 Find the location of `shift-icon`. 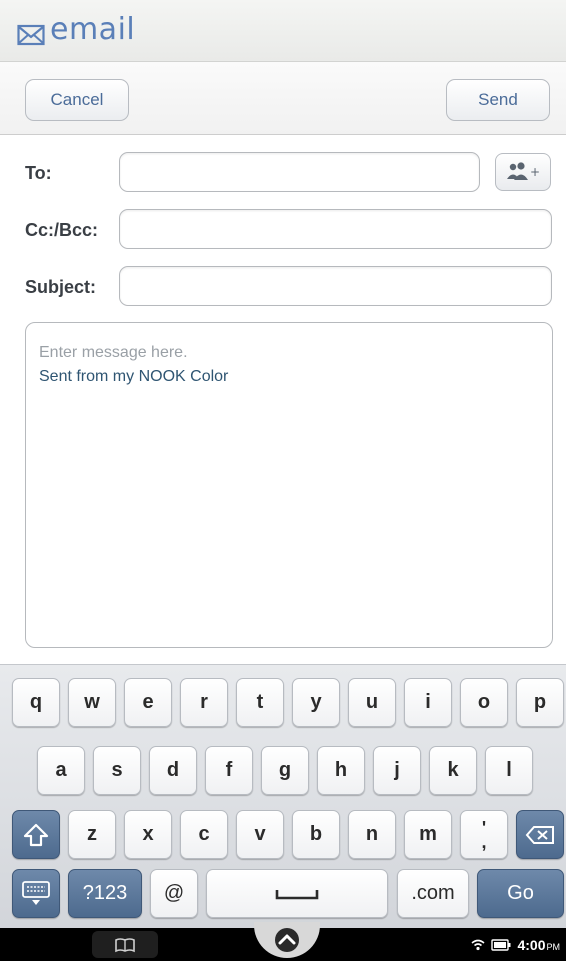

shift-icon is located at coordinates (36, 834).